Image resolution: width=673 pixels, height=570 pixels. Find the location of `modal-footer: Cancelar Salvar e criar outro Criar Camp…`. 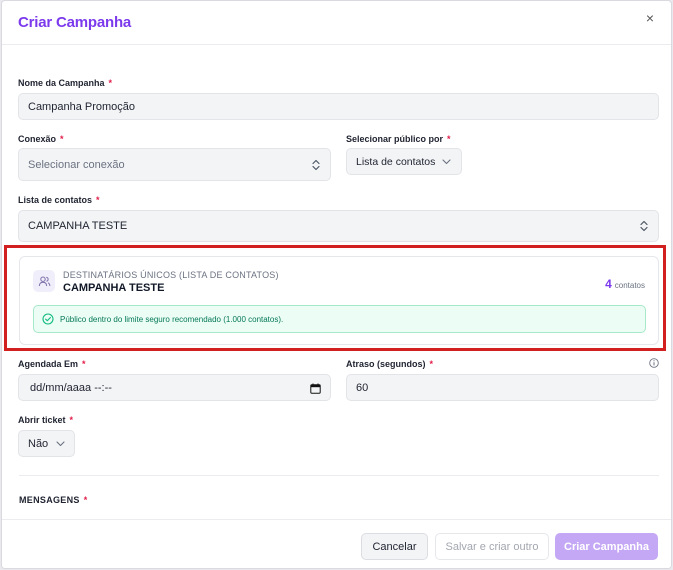

modal-footer: Cancelar Salvar e criar outro Criar Camp… is located at coordinates (336, 543).